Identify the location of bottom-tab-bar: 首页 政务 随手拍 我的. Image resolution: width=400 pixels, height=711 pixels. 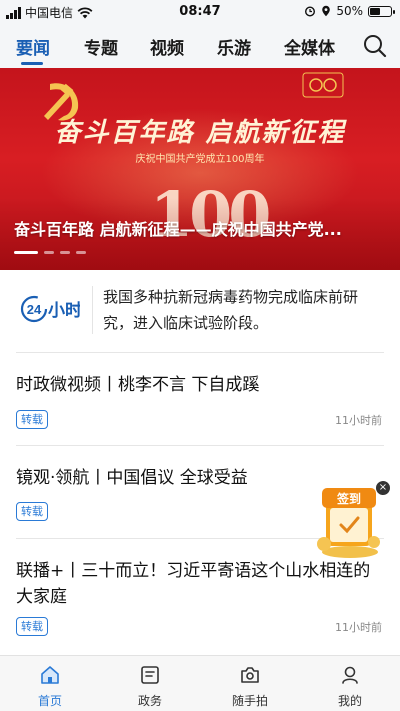
(200, 683).